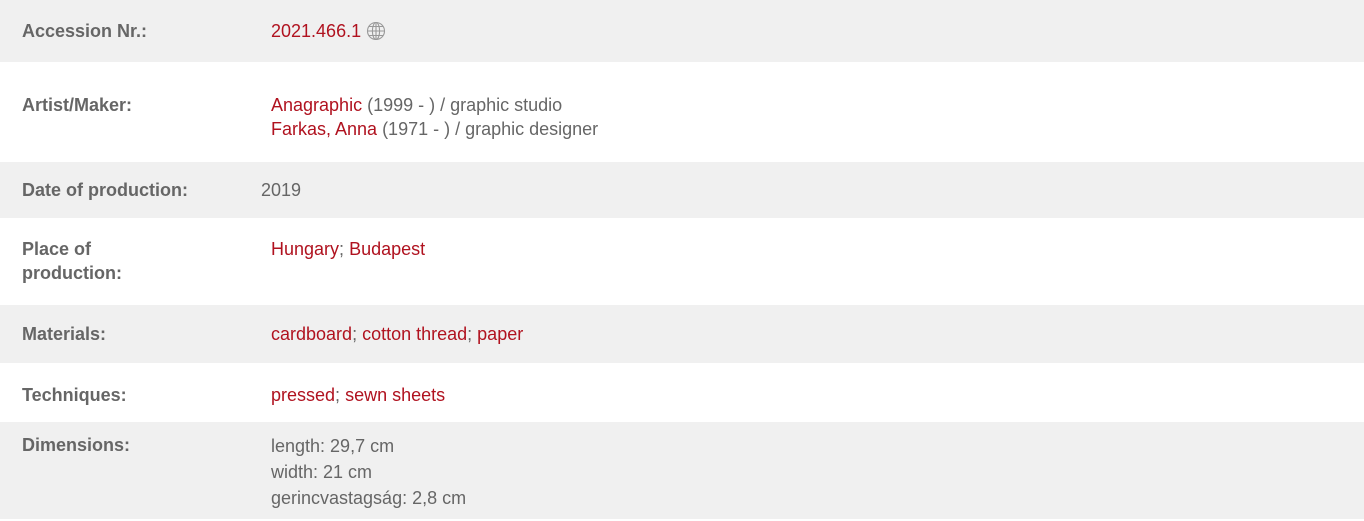 The height and width of the screenshot is (521, 1364). I want to click on accession-number-link: 2021.466.1, so click(316, 31).